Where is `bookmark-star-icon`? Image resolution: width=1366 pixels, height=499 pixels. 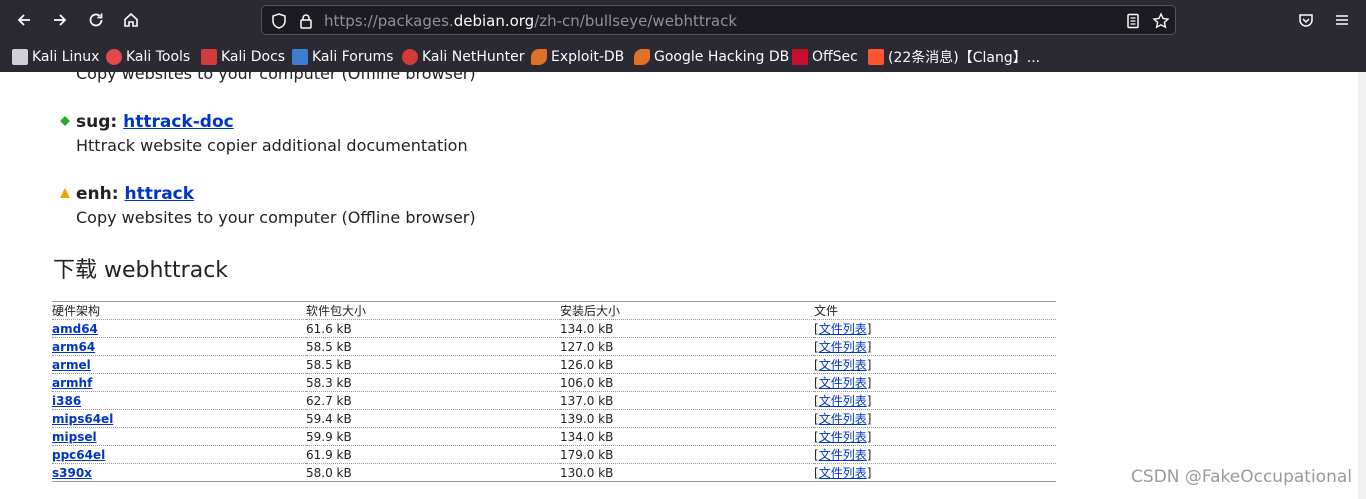
bookmark-star-icon is located at coordinates (1161, 21).